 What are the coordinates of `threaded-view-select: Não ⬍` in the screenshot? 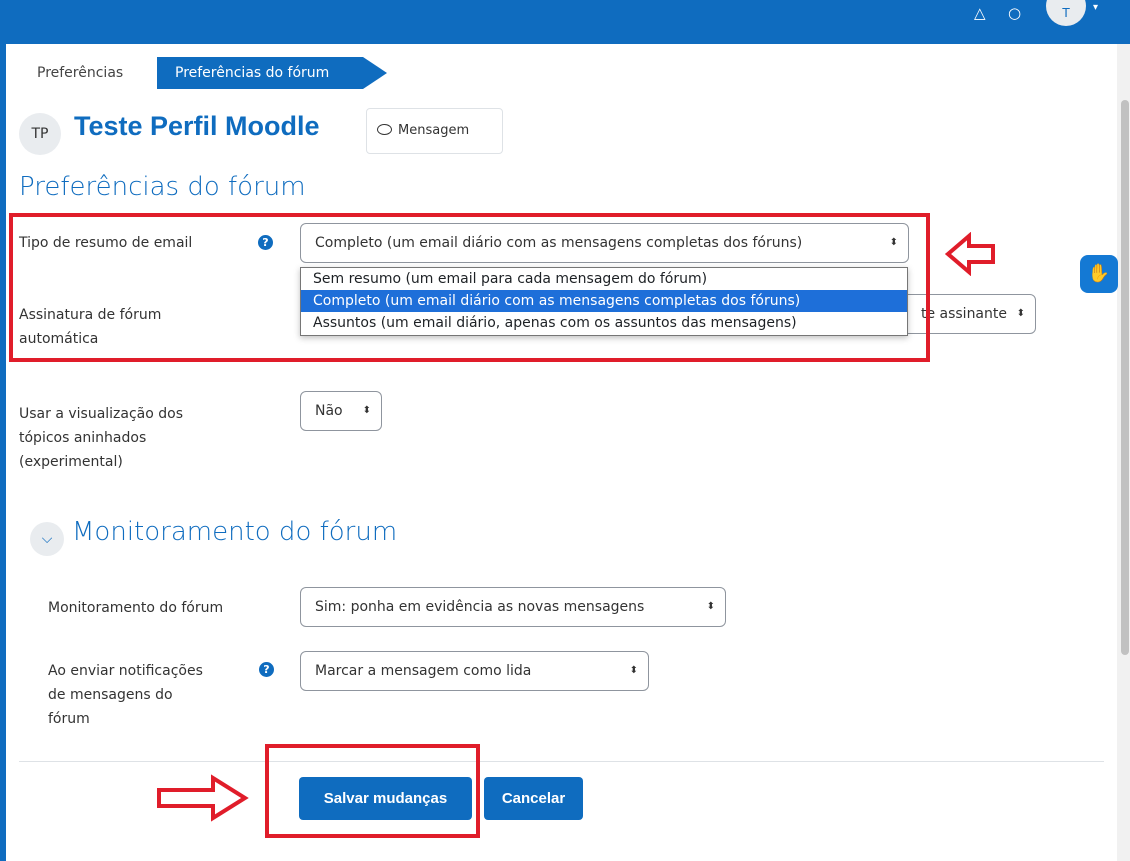 It's located at (341, 411).